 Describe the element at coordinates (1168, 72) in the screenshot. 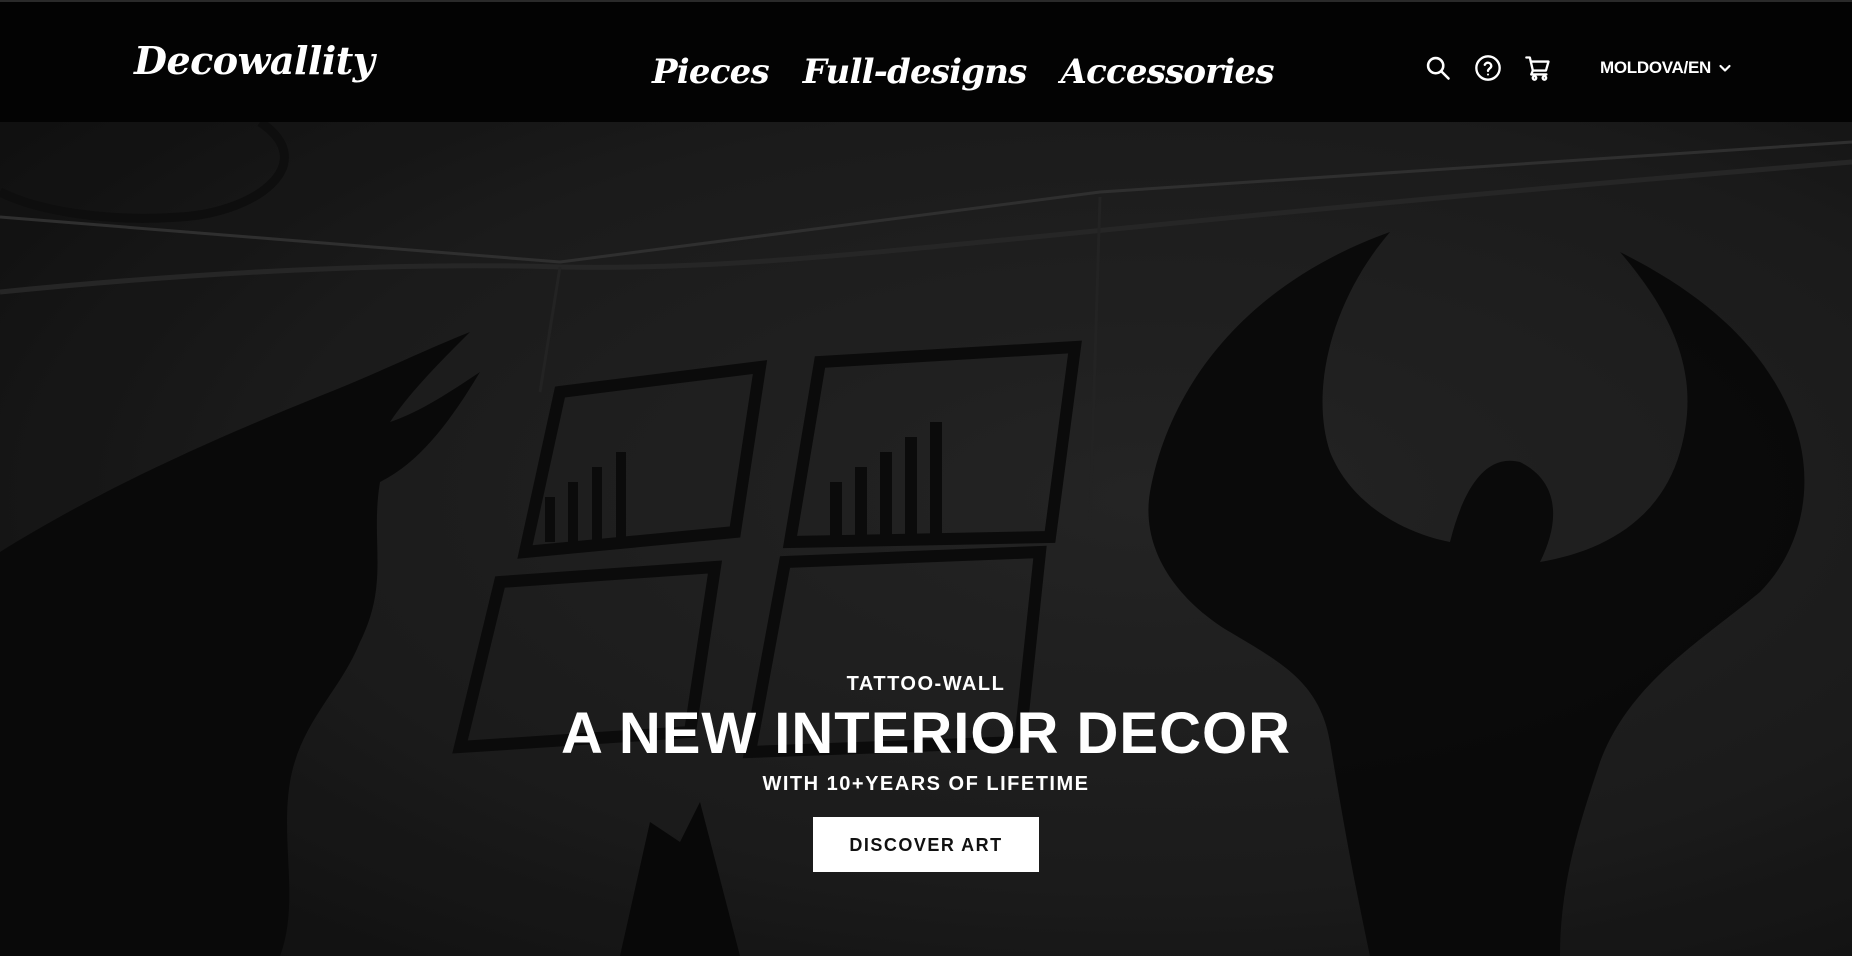

I see `nav-item-accessories: Accessories` at that location.